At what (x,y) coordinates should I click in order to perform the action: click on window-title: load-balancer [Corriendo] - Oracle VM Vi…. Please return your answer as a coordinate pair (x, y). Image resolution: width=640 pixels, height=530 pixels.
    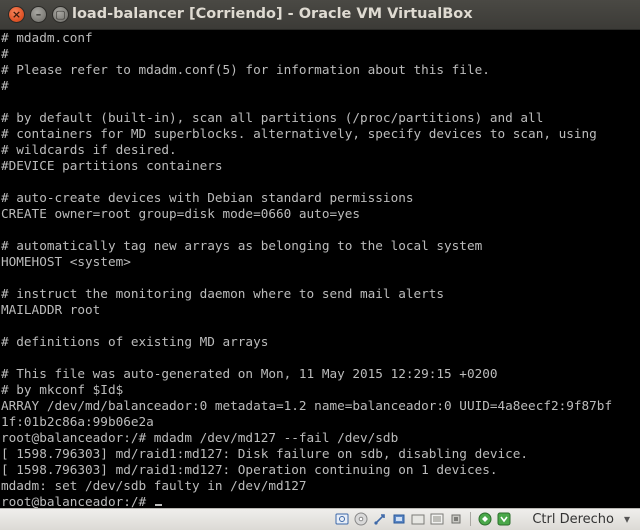
    Looking at the image, I should click on (272, 14).